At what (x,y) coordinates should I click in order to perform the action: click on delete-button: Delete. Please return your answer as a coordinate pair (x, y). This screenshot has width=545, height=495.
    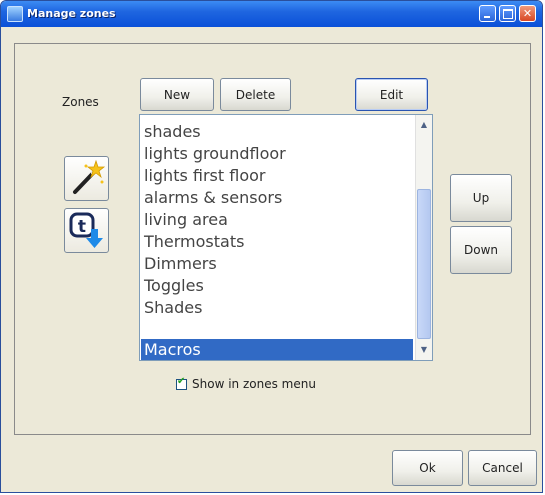
    Looking at the image, I should click on (255, 94).